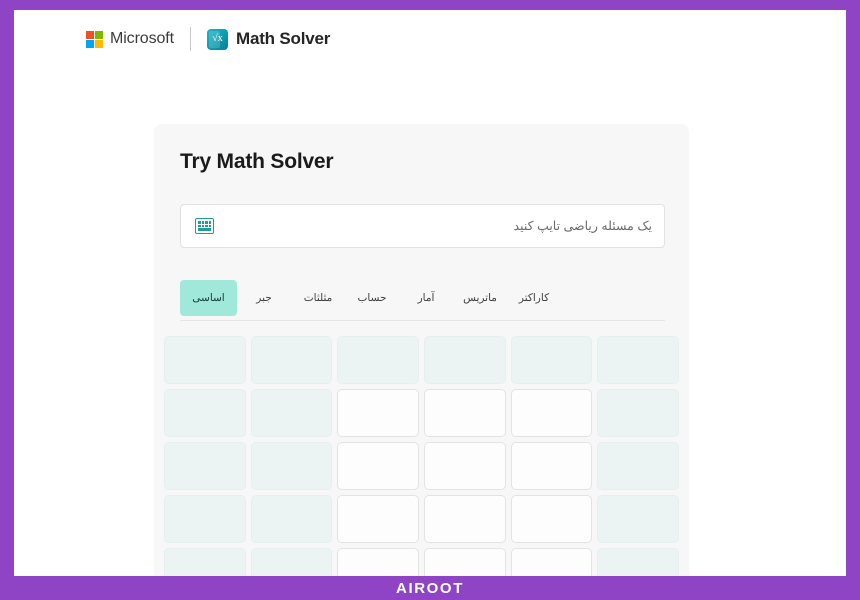 The width and height of the screenshot is (860, 600). What do you see at coordinates (283, 38) in the screenshot?
I see `product-title: Math Solver` at bounding box center [283, 38].